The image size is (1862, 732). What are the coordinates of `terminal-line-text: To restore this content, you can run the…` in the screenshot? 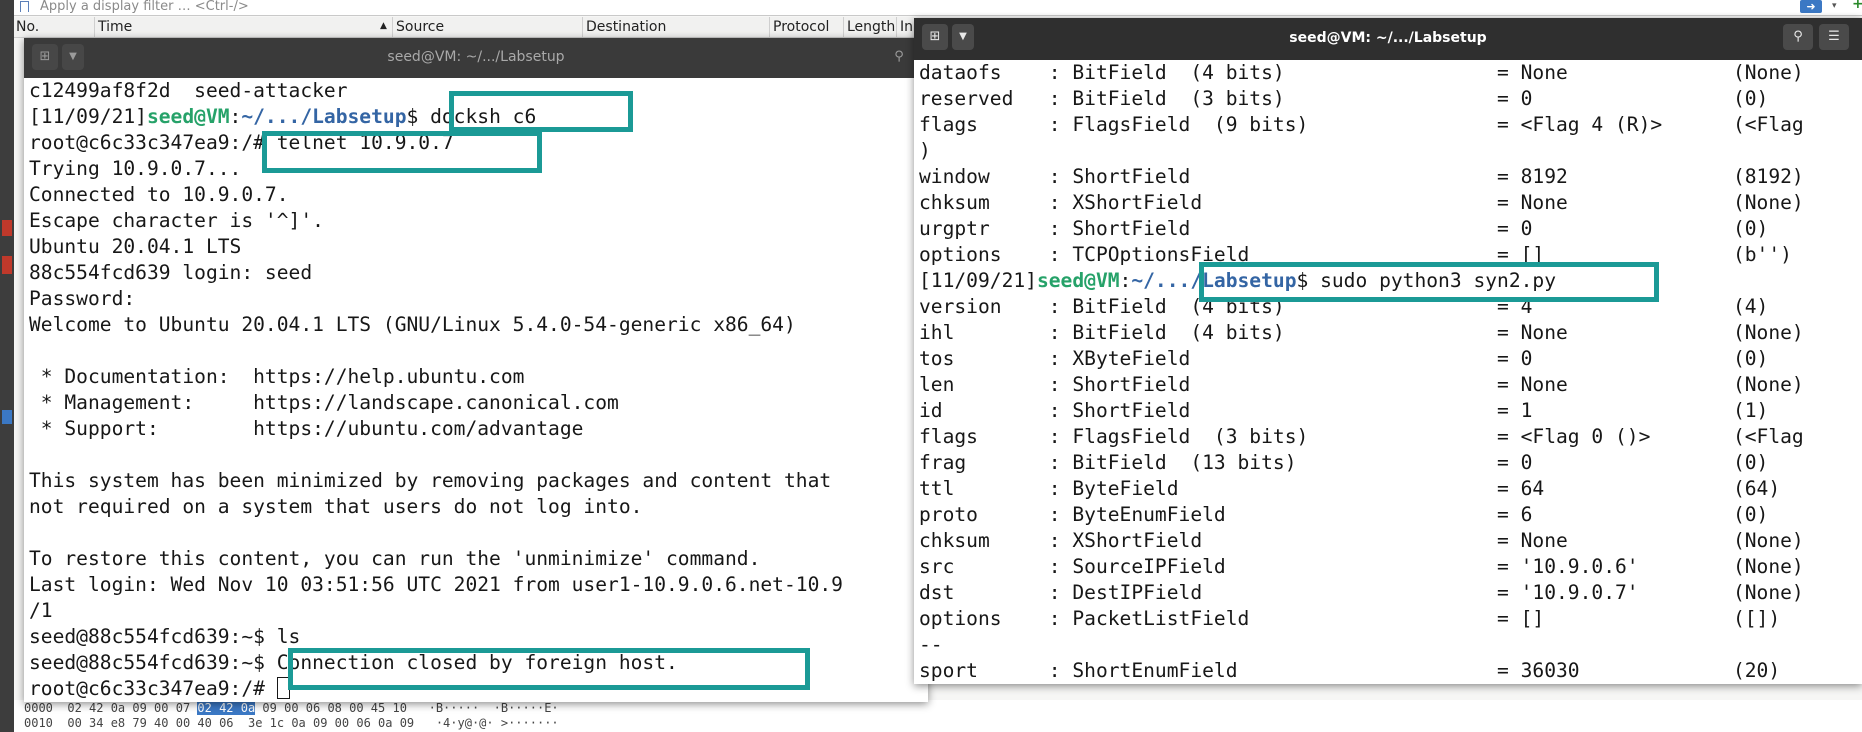 It's located at (395, 558).